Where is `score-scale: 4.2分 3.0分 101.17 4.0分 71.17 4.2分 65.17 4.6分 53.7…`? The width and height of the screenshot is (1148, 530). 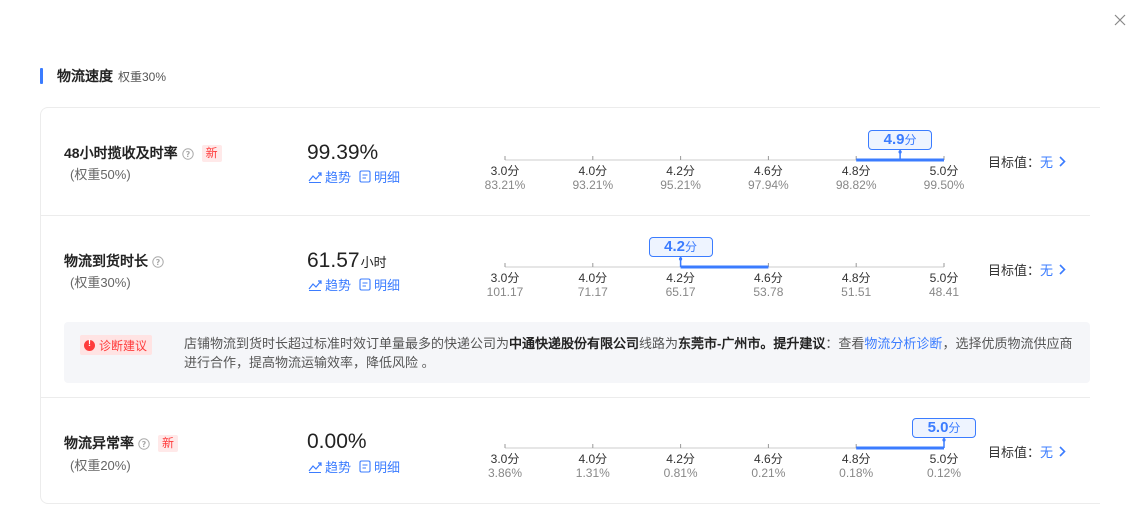 score-scale: 4.2分 3.0分 101.17 4.0分 71.17 4.2分 65.17 4.6分 53.7… is located at coordinates (725, 277).